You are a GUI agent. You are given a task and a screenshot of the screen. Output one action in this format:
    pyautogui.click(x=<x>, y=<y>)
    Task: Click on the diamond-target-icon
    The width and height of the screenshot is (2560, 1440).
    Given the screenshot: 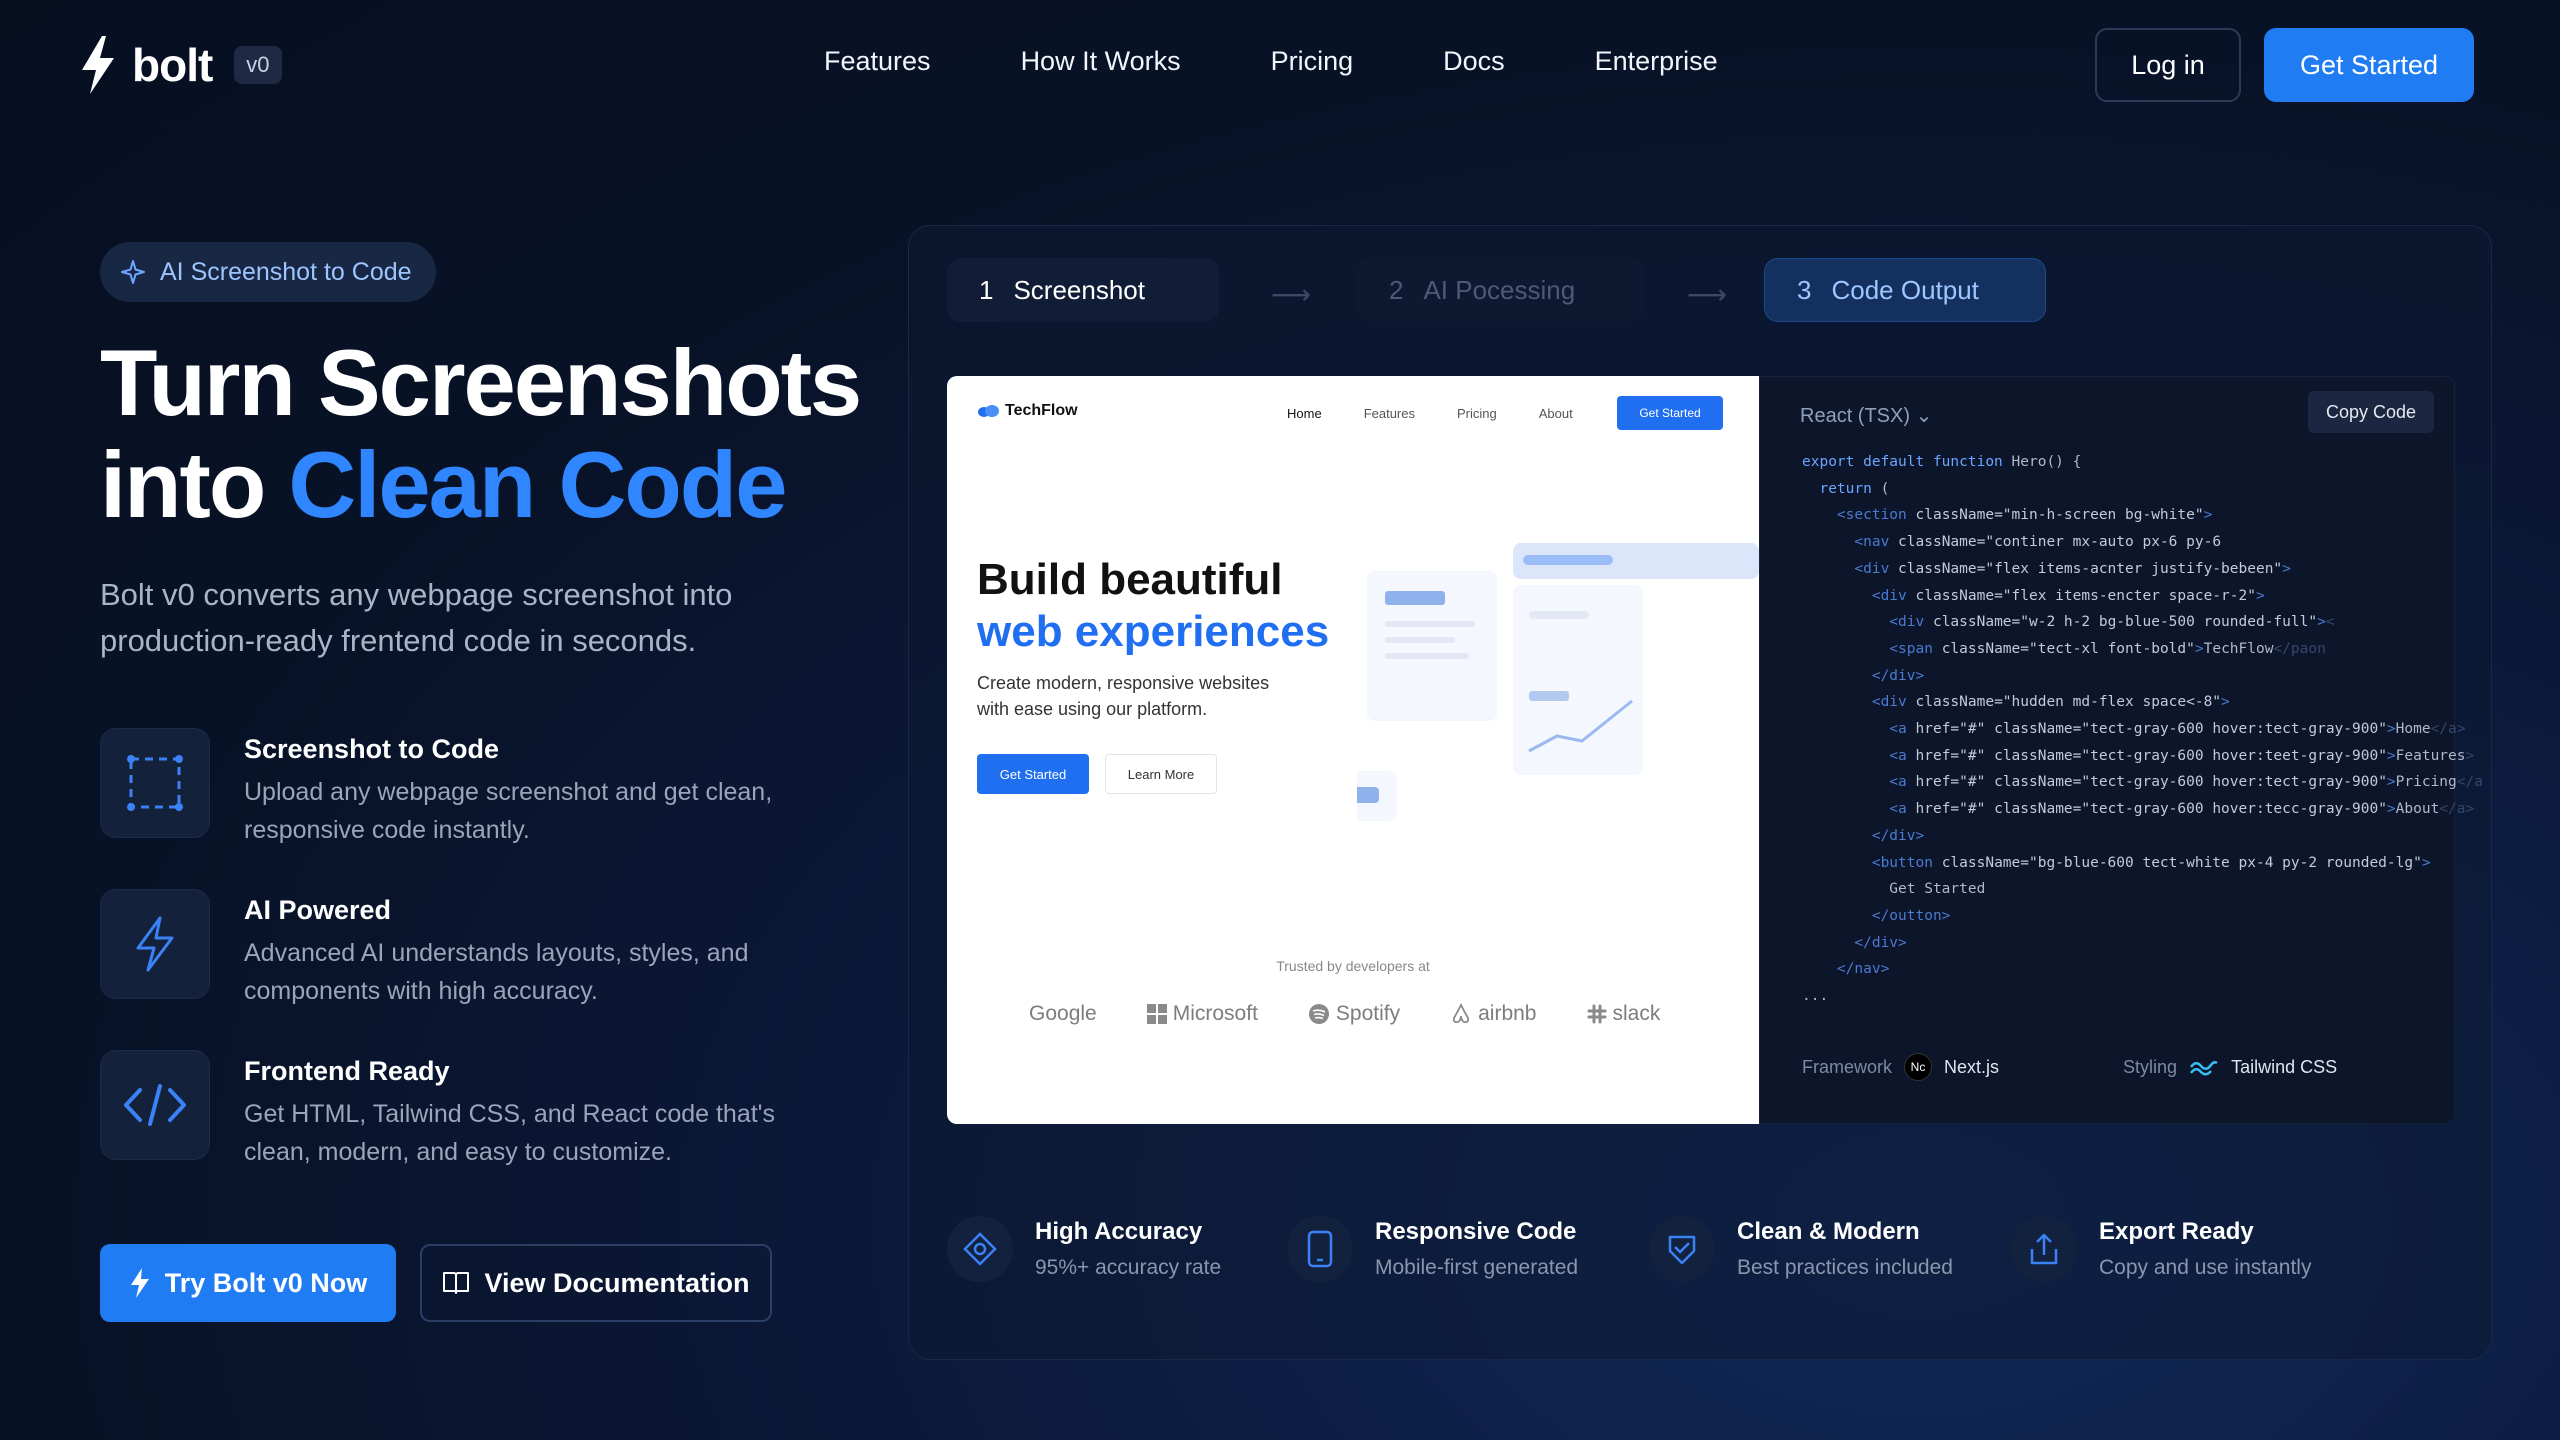 What is the action you would take?
    pyautogui.click(x=980, y=1249)
    